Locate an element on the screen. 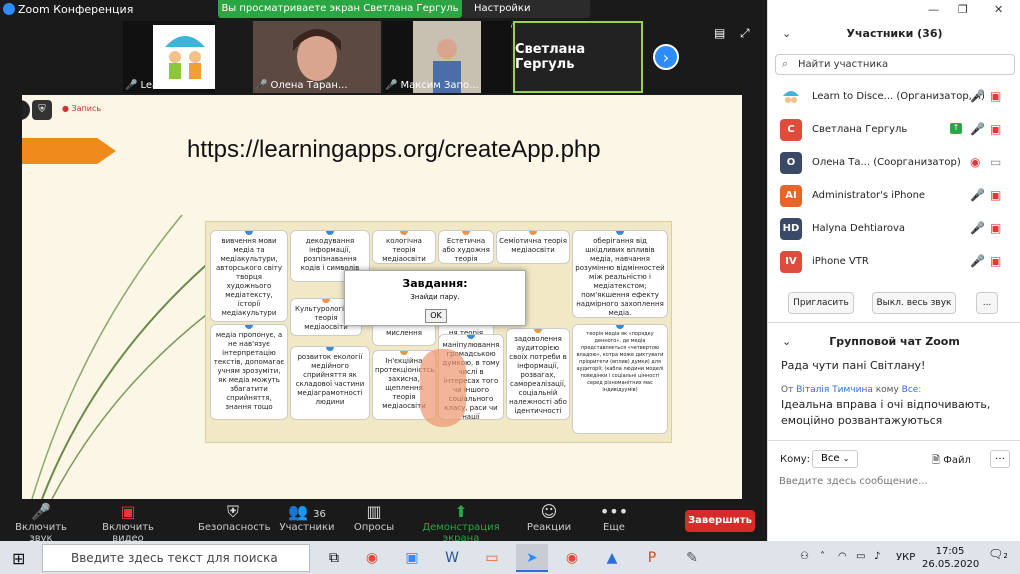 The image size is (1020, 574). telegram-icon: ➤ is located at coordinates (532, 558).